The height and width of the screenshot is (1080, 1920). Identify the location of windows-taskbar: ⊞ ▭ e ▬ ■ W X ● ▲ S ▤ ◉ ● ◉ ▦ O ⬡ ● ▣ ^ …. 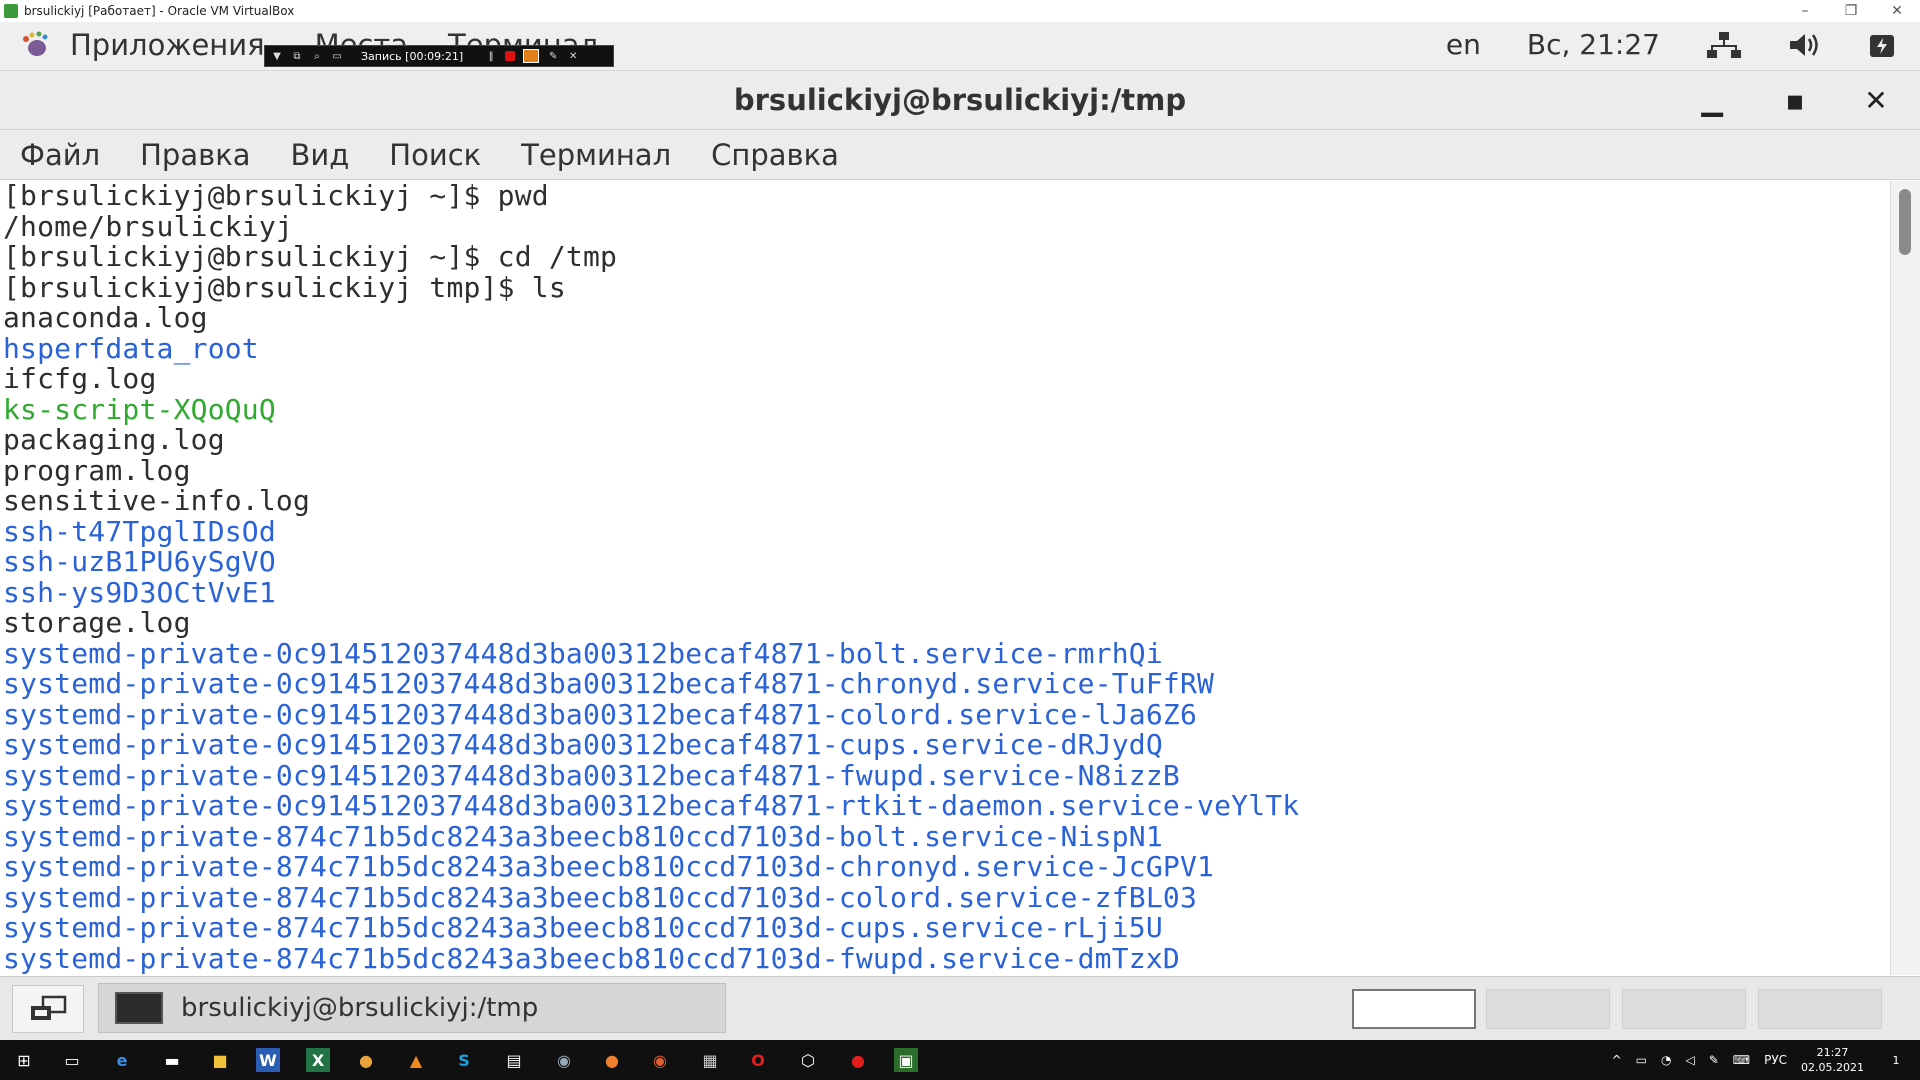
(960, 1060).